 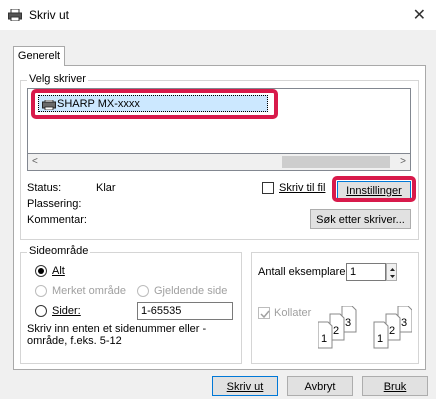 I want to click on group-title: Sideområde, so click(x=59, y=251).